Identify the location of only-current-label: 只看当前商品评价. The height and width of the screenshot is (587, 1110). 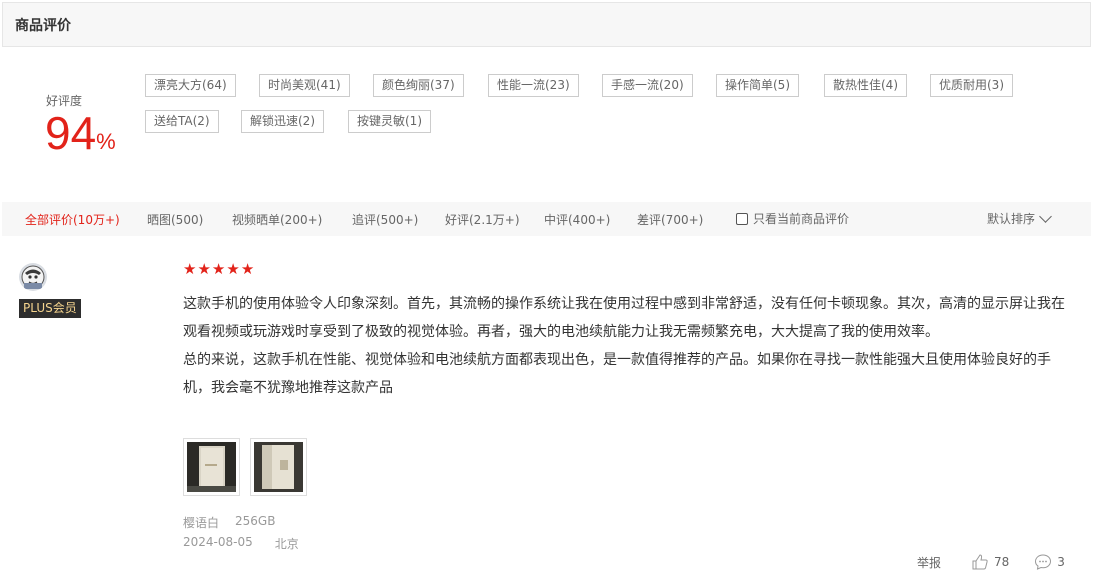
(801, 219).